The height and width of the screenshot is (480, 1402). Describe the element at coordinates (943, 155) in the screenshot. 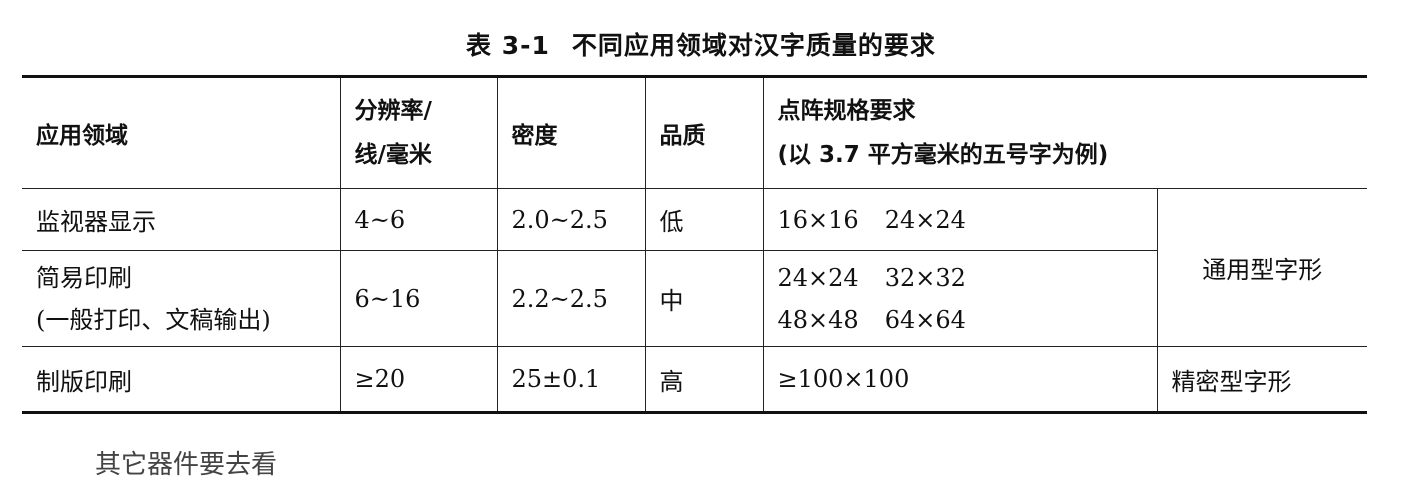

I see `header-dot-matrix-line2: (以 3.7 平方毫米的五号字为例)` at that location.